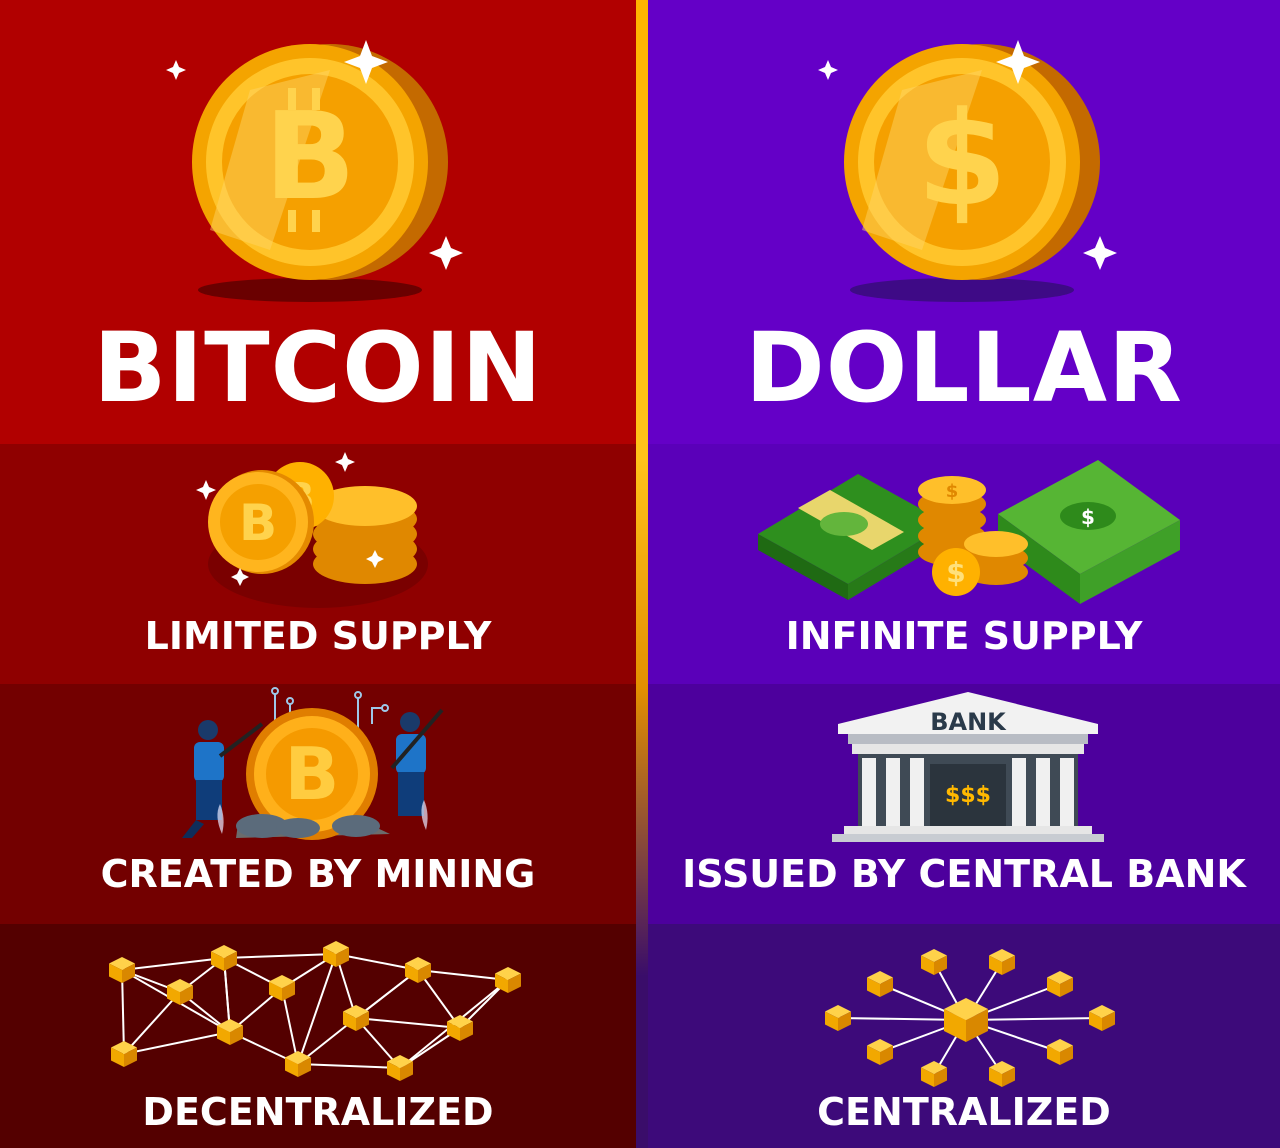 The height and width of the screenshot is (1148, 1280). I want to click on dollar-symbol: $, so click(962, 159).